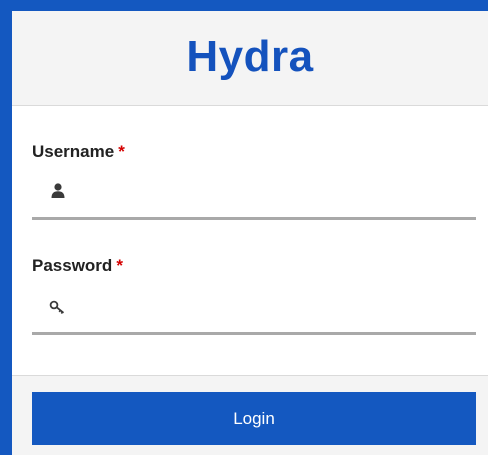  What do you see at coordinates (254, 418) in the screenshot?
I see `login-button: Login` at bounding box center [254, 418].